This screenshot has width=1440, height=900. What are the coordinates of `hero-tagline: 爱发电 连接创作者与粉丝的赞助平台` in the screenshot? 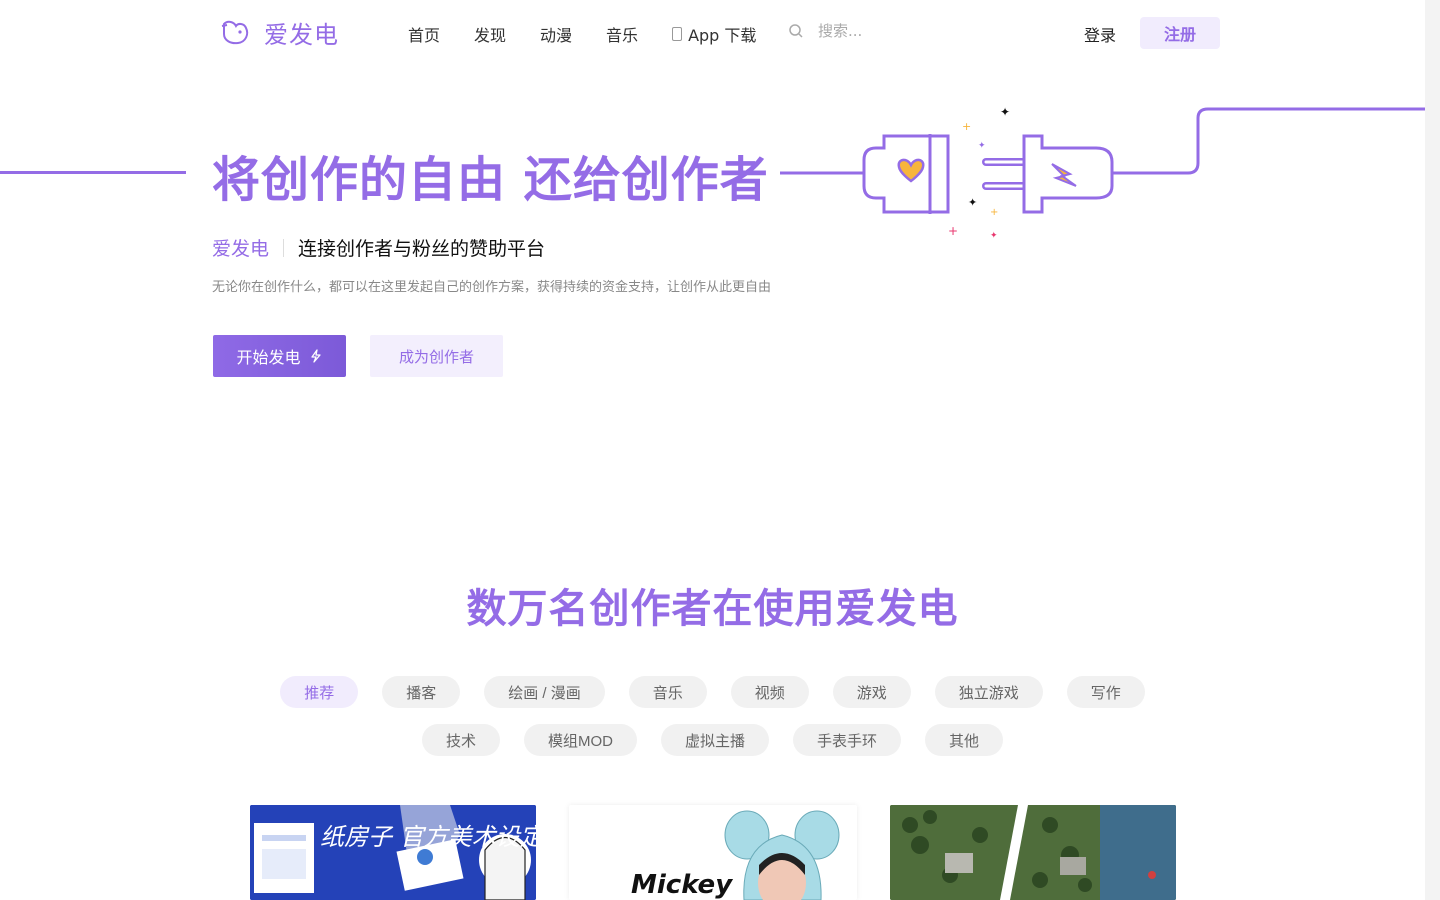 It's located at (378, 247).